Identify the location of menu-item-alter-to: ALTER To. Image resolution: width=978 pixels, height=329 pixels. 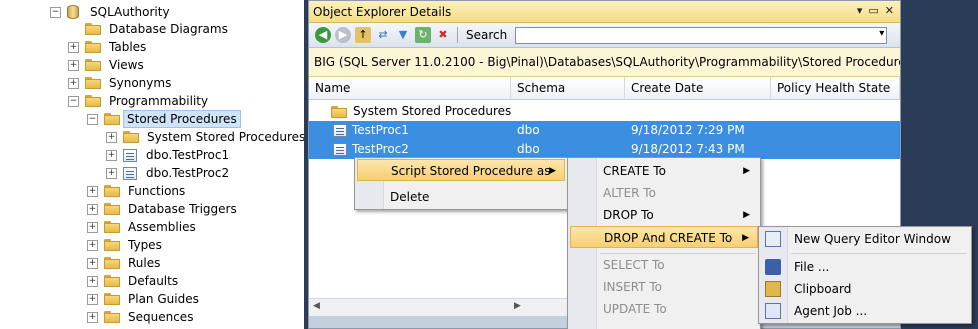
(664, 193).